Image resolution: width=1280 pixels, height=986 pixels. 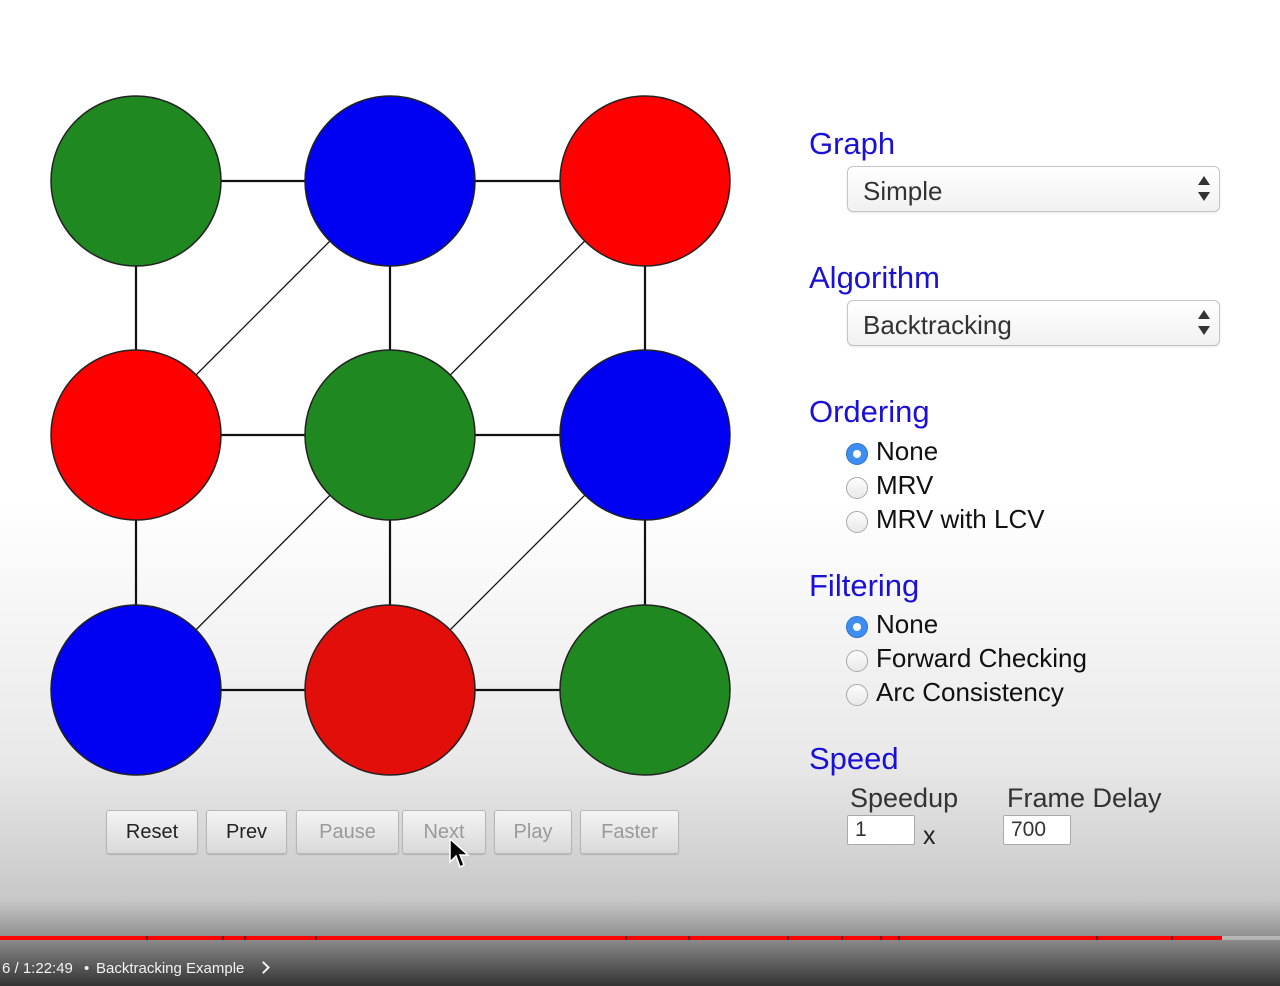 What do you see at coordinates (629, 832) in the screenshot?
I see `faster-button: Faster` at bounding box center [629, 832].